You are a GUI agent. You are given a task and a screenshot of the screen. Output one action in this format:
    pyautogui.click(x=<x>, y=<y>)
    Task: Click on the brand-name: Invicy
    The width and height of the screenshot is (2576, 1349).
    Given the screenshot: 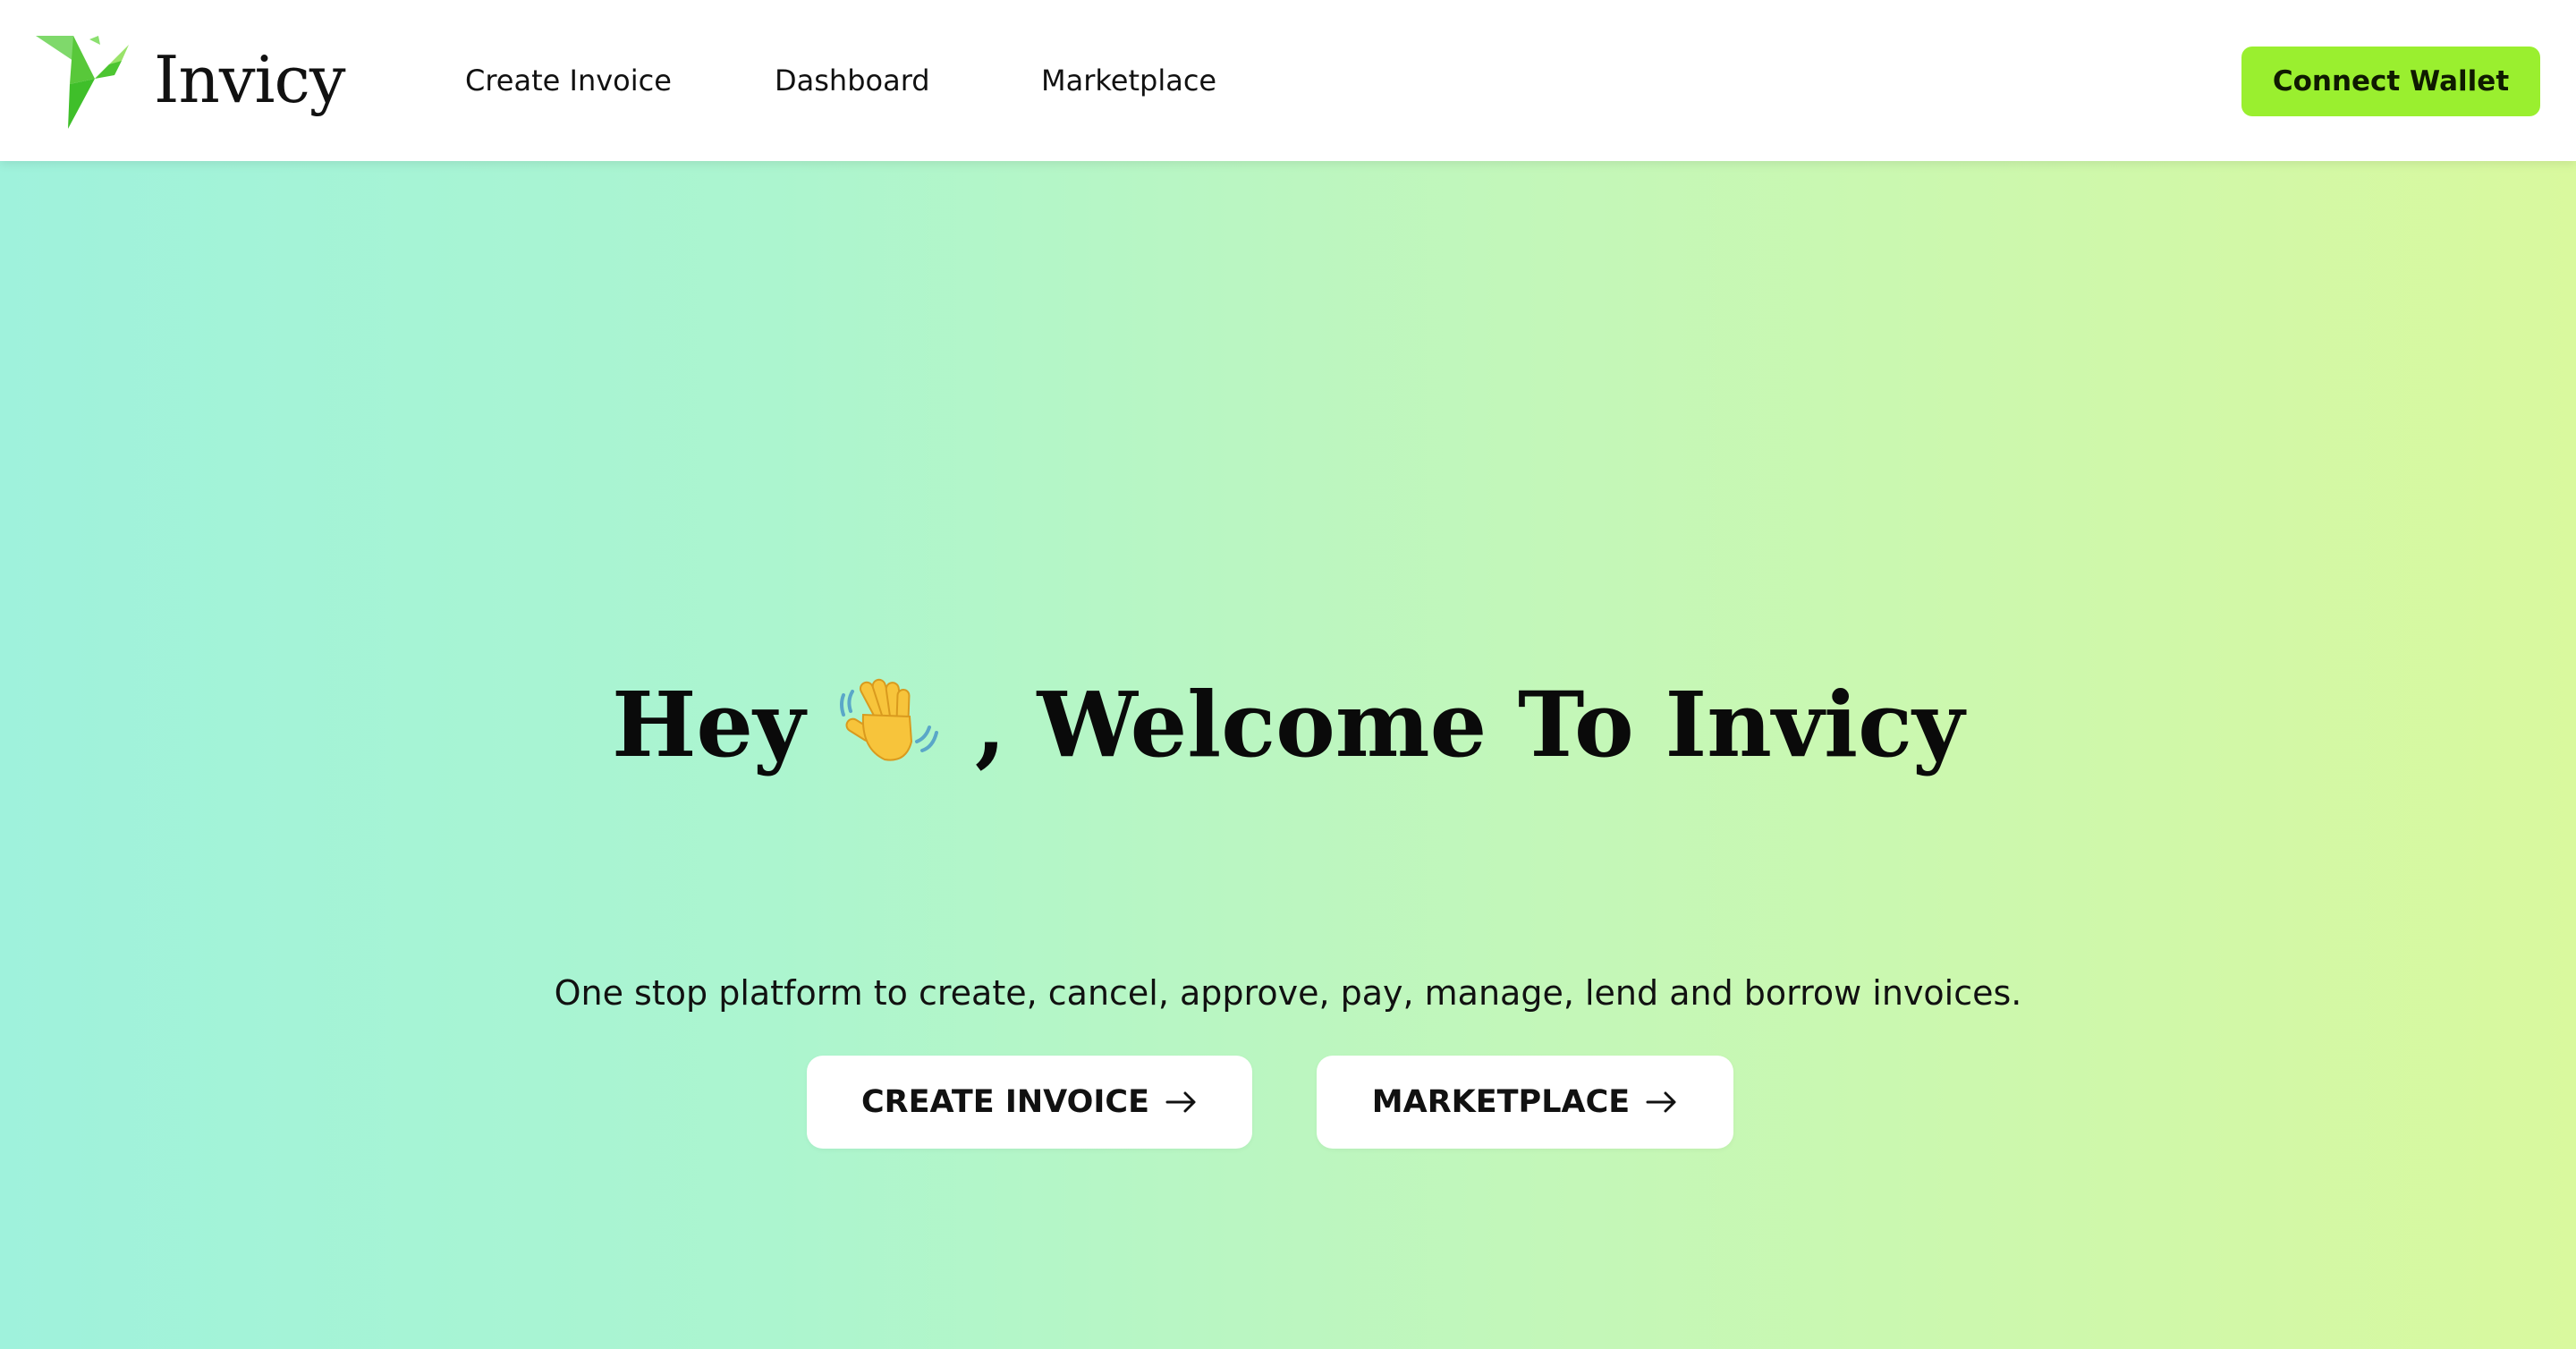 What is the action you would take?
    pyautogui.click(x=250, y=79)
    